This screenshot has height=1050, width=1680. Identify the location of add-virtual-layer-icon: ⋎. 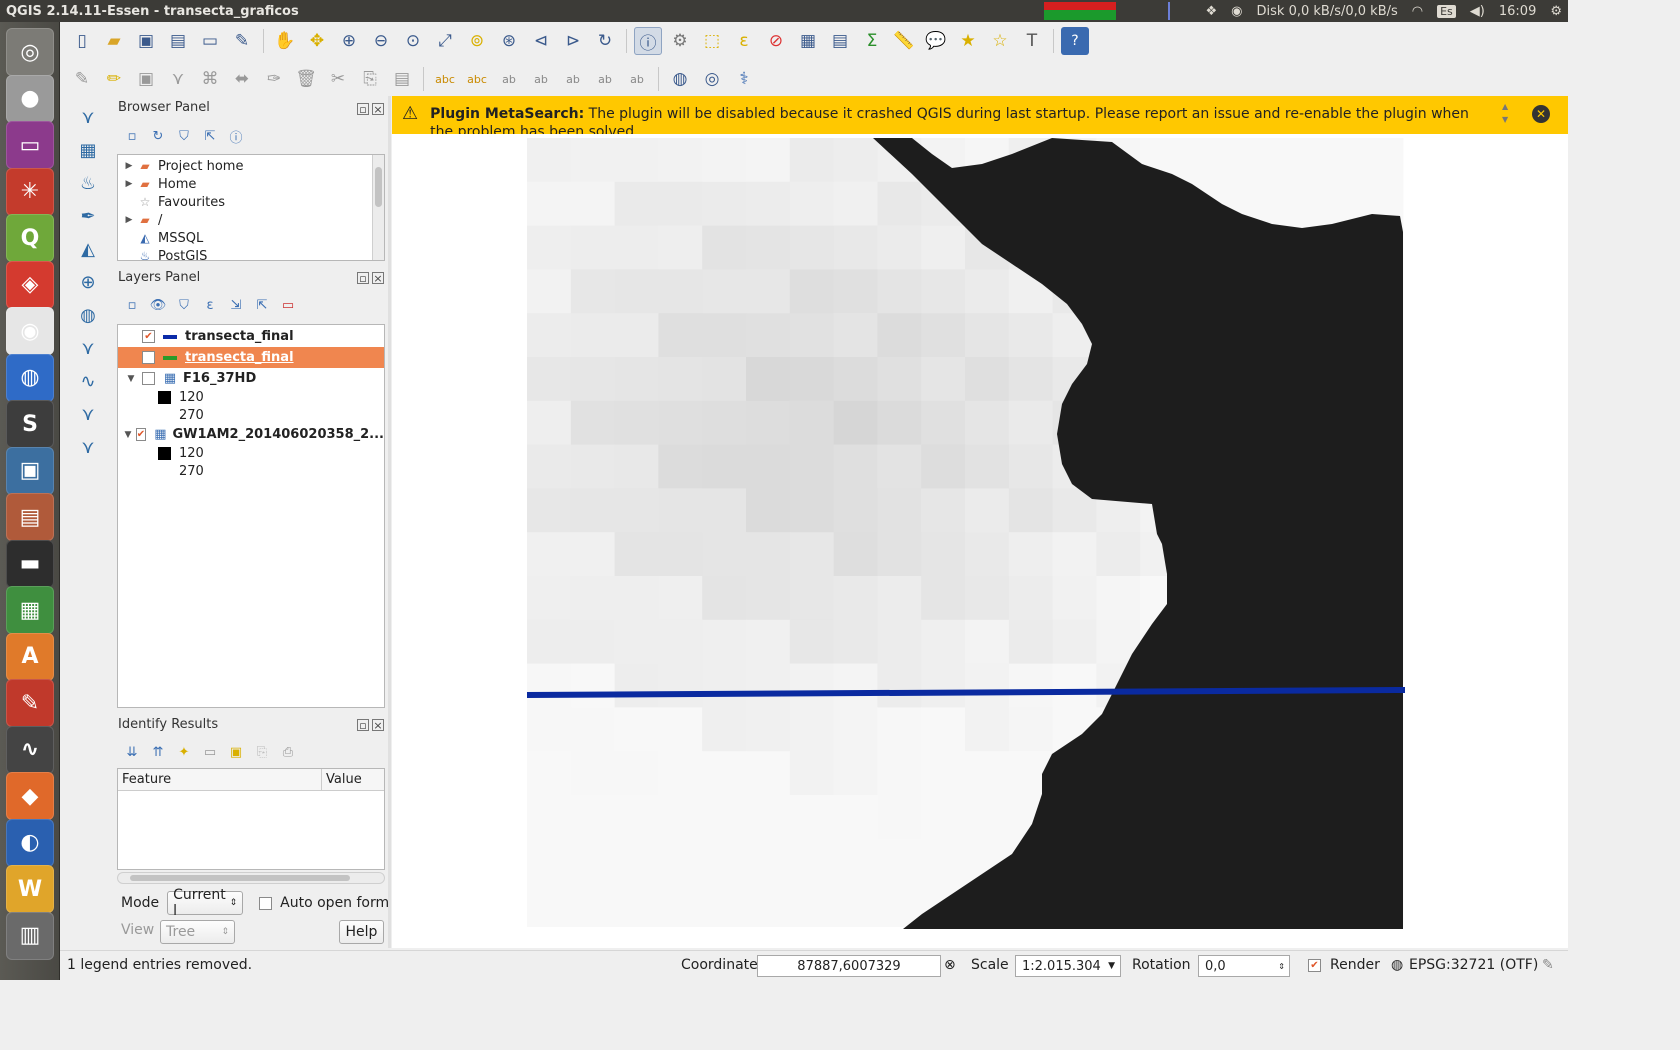
(88, 414).